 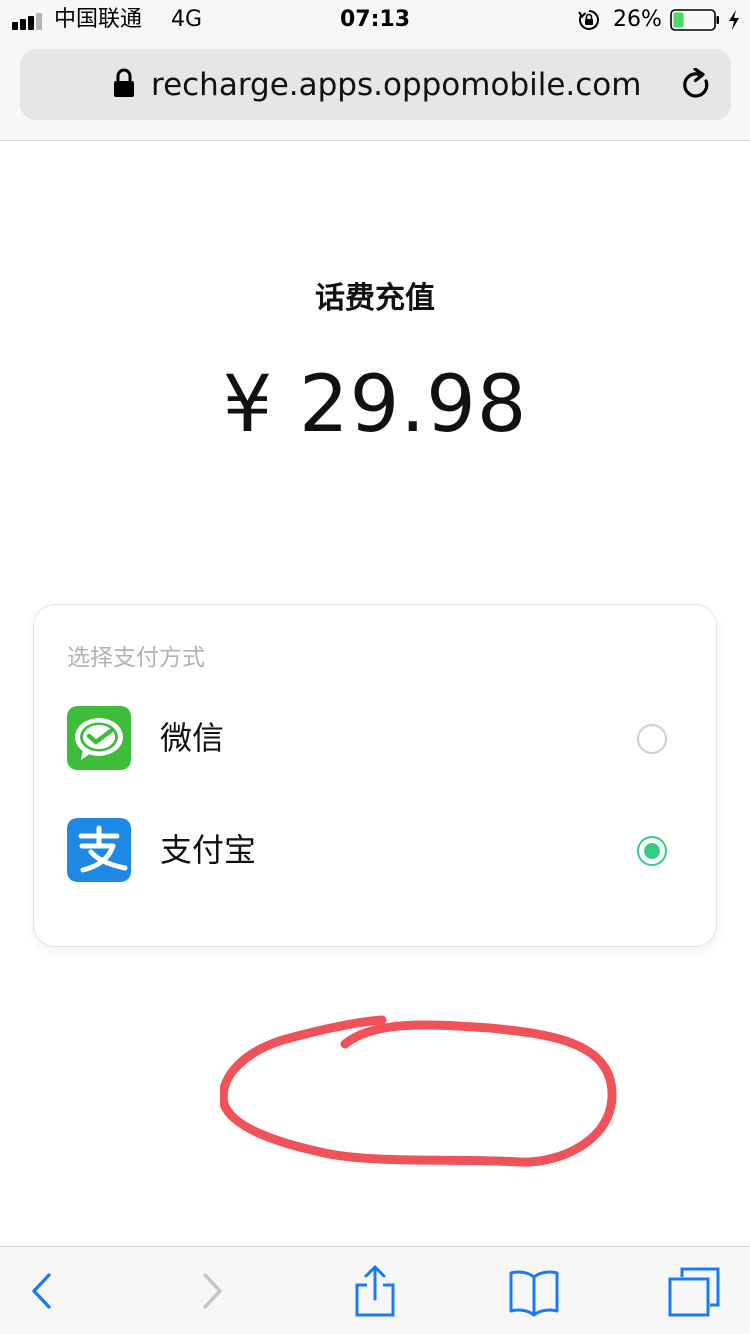 I want to click on book-icon, so click(x=534, y=1293).